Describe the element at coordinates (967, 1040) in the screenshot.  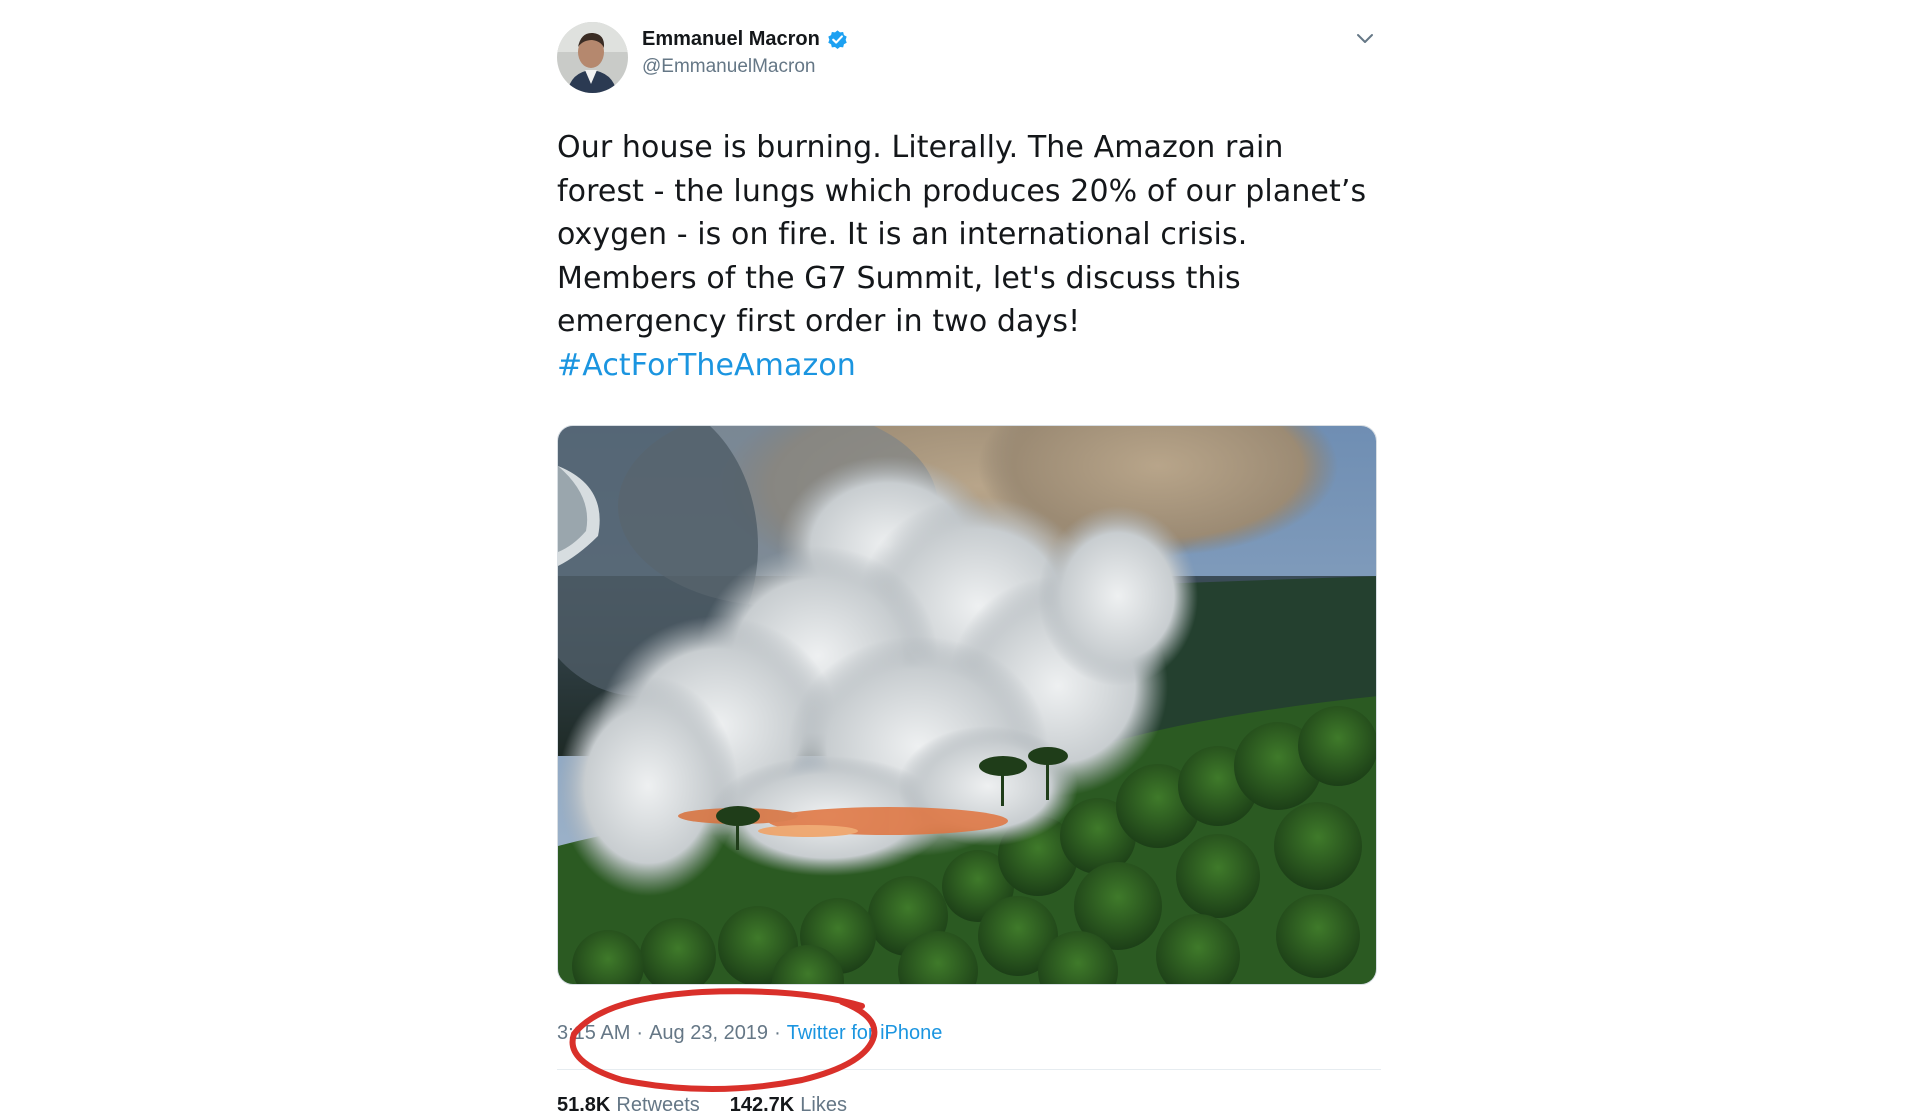
I see `tweet-meta: 3:15 AM · Aug 23, 2019 · Twitter for iPhone` at that location.